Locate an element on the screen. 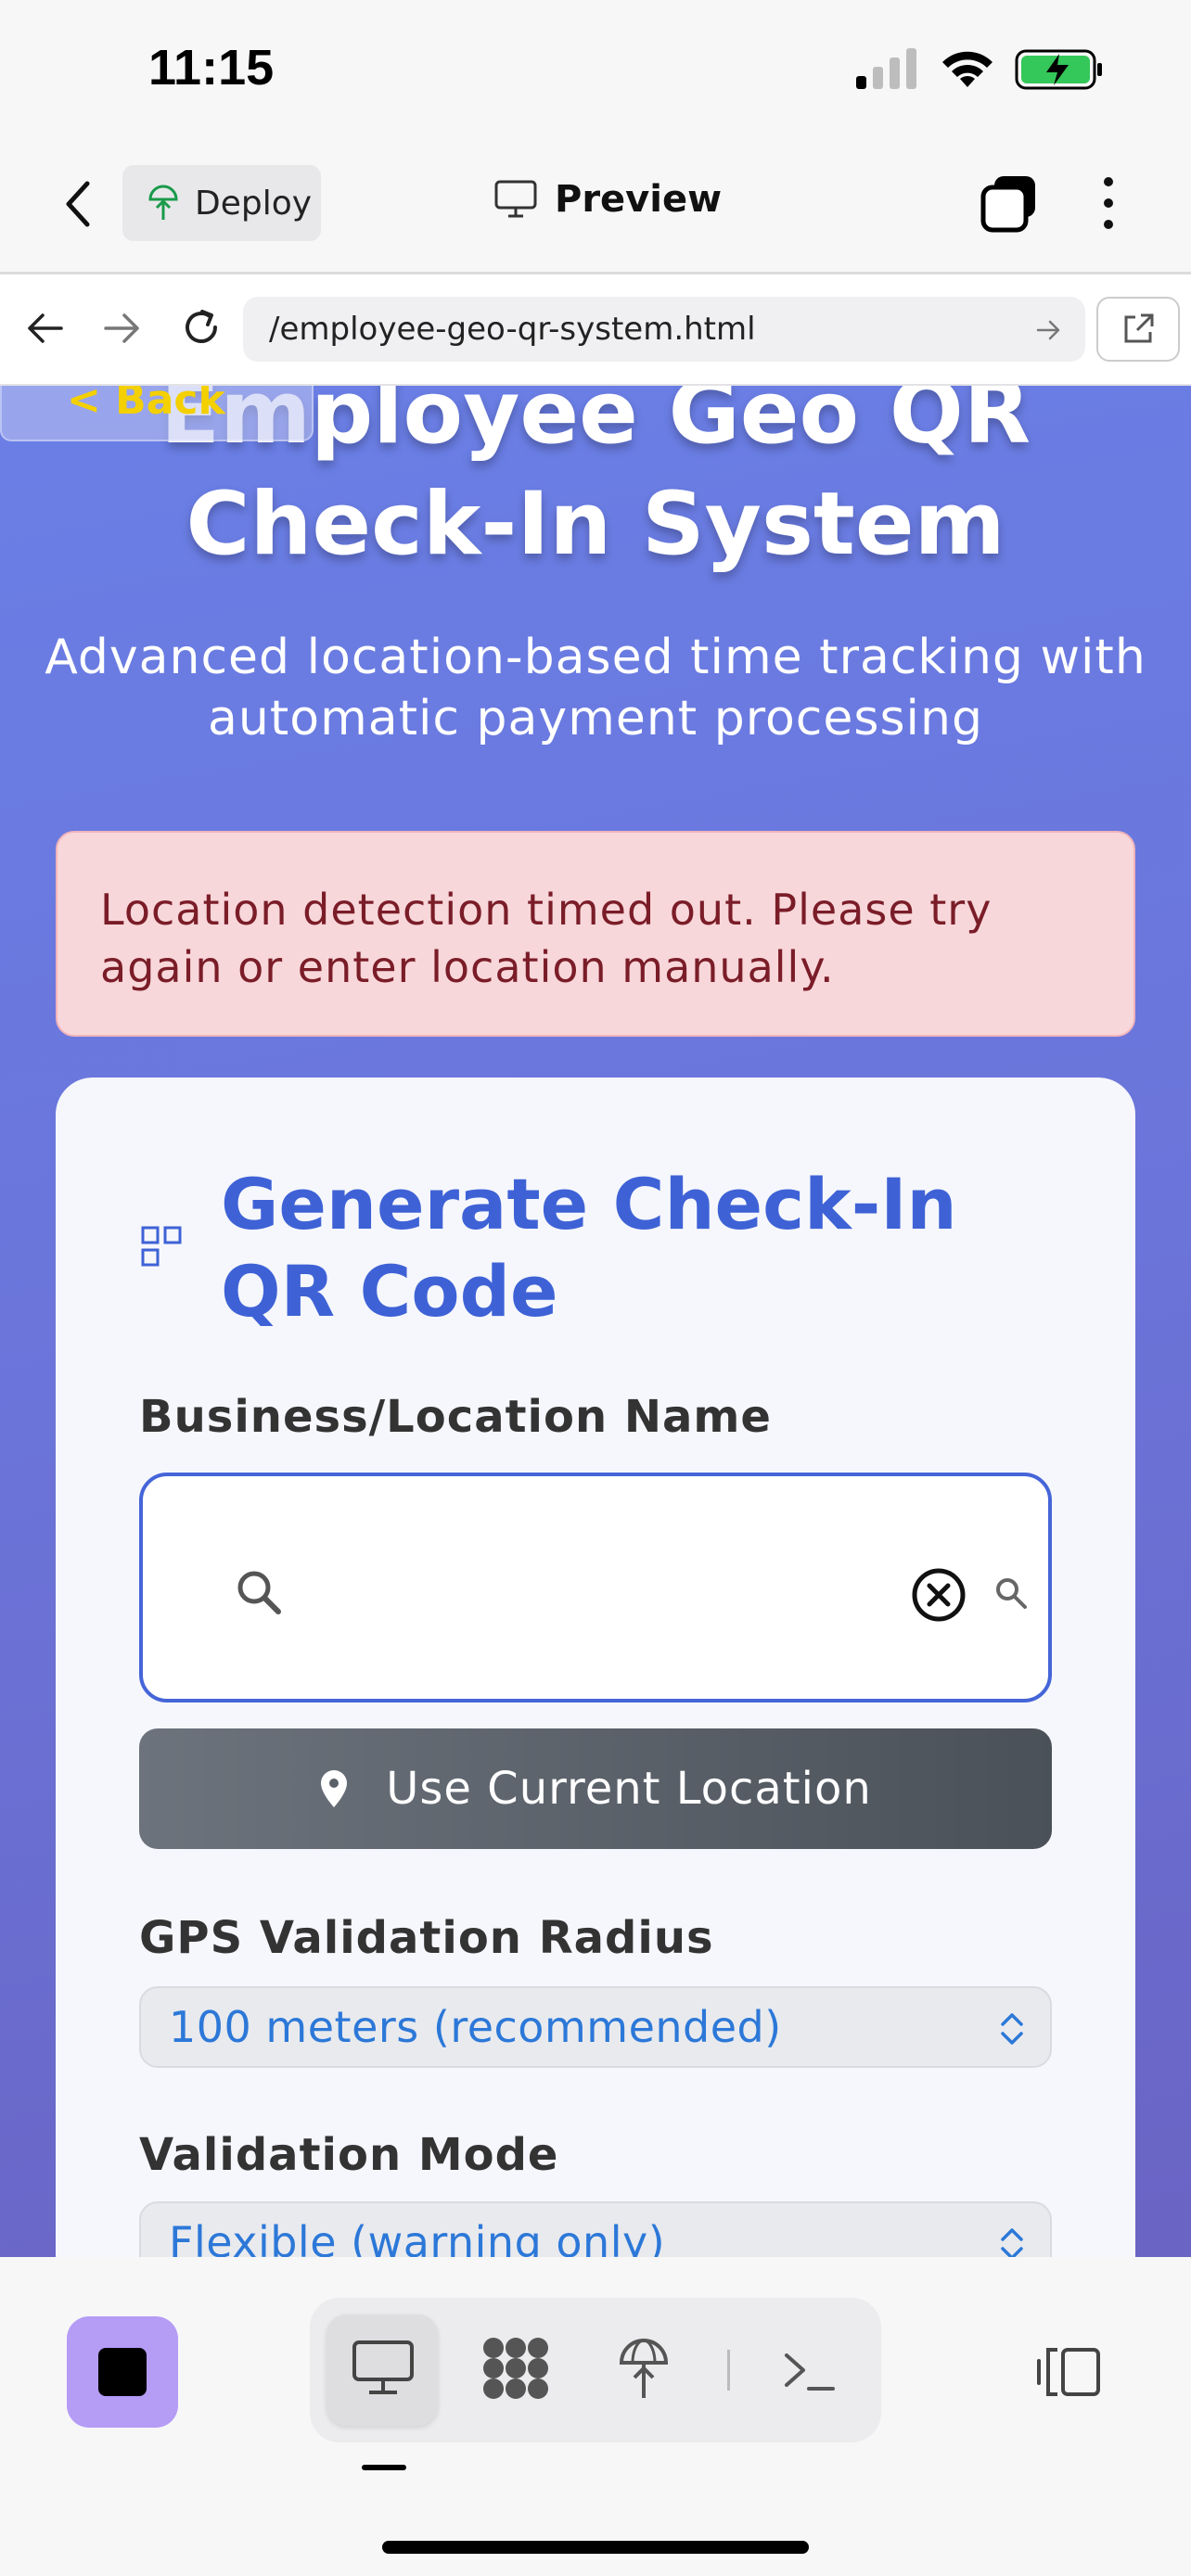 Image resolution: width=1191 pixels, height=2576 pixels. map-pin-icon is located at coordinates (334, 1788).